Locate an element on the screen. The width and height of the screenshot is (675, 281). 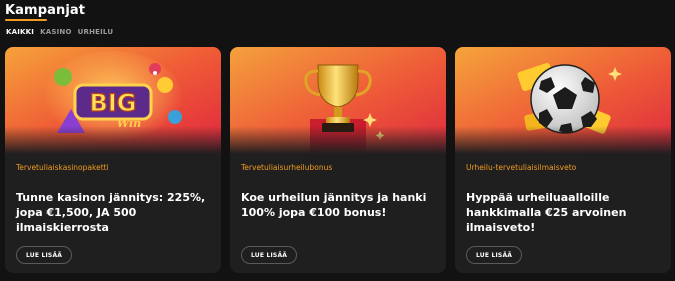
page-header: Kampanjat is located at coordinates (45, 12).